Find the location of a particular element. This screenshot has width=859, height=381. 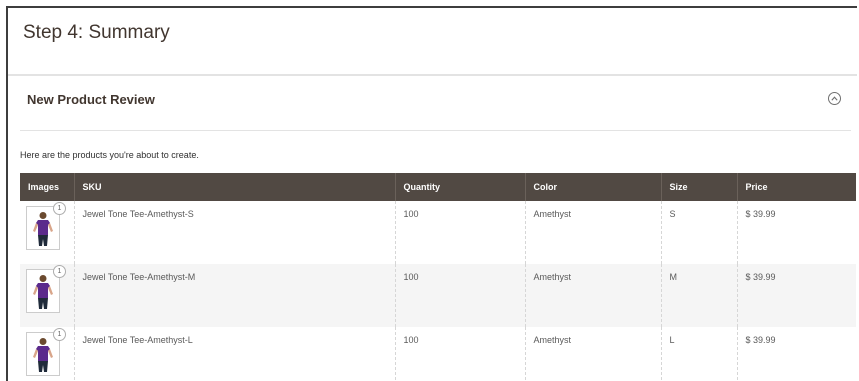

column-header-sku: SKU is located at coordinates (234, 187).